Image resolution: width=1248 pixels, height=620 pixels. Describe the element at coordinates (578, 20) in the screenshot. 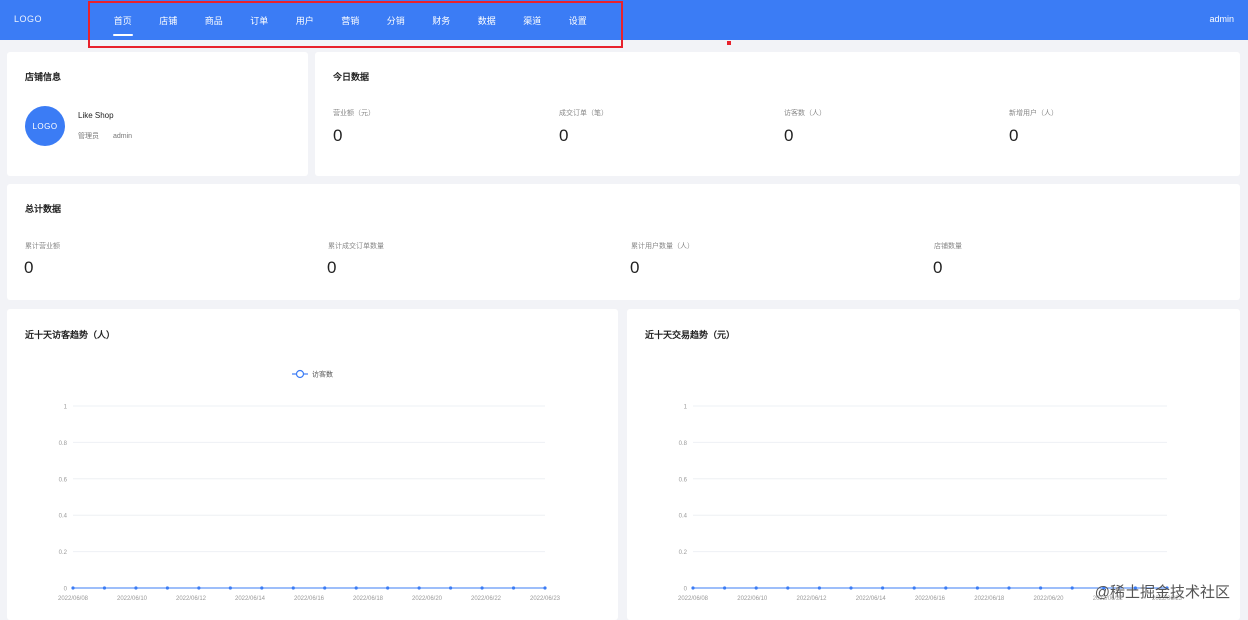

I see `nav-item-settings: 设置` at that location.